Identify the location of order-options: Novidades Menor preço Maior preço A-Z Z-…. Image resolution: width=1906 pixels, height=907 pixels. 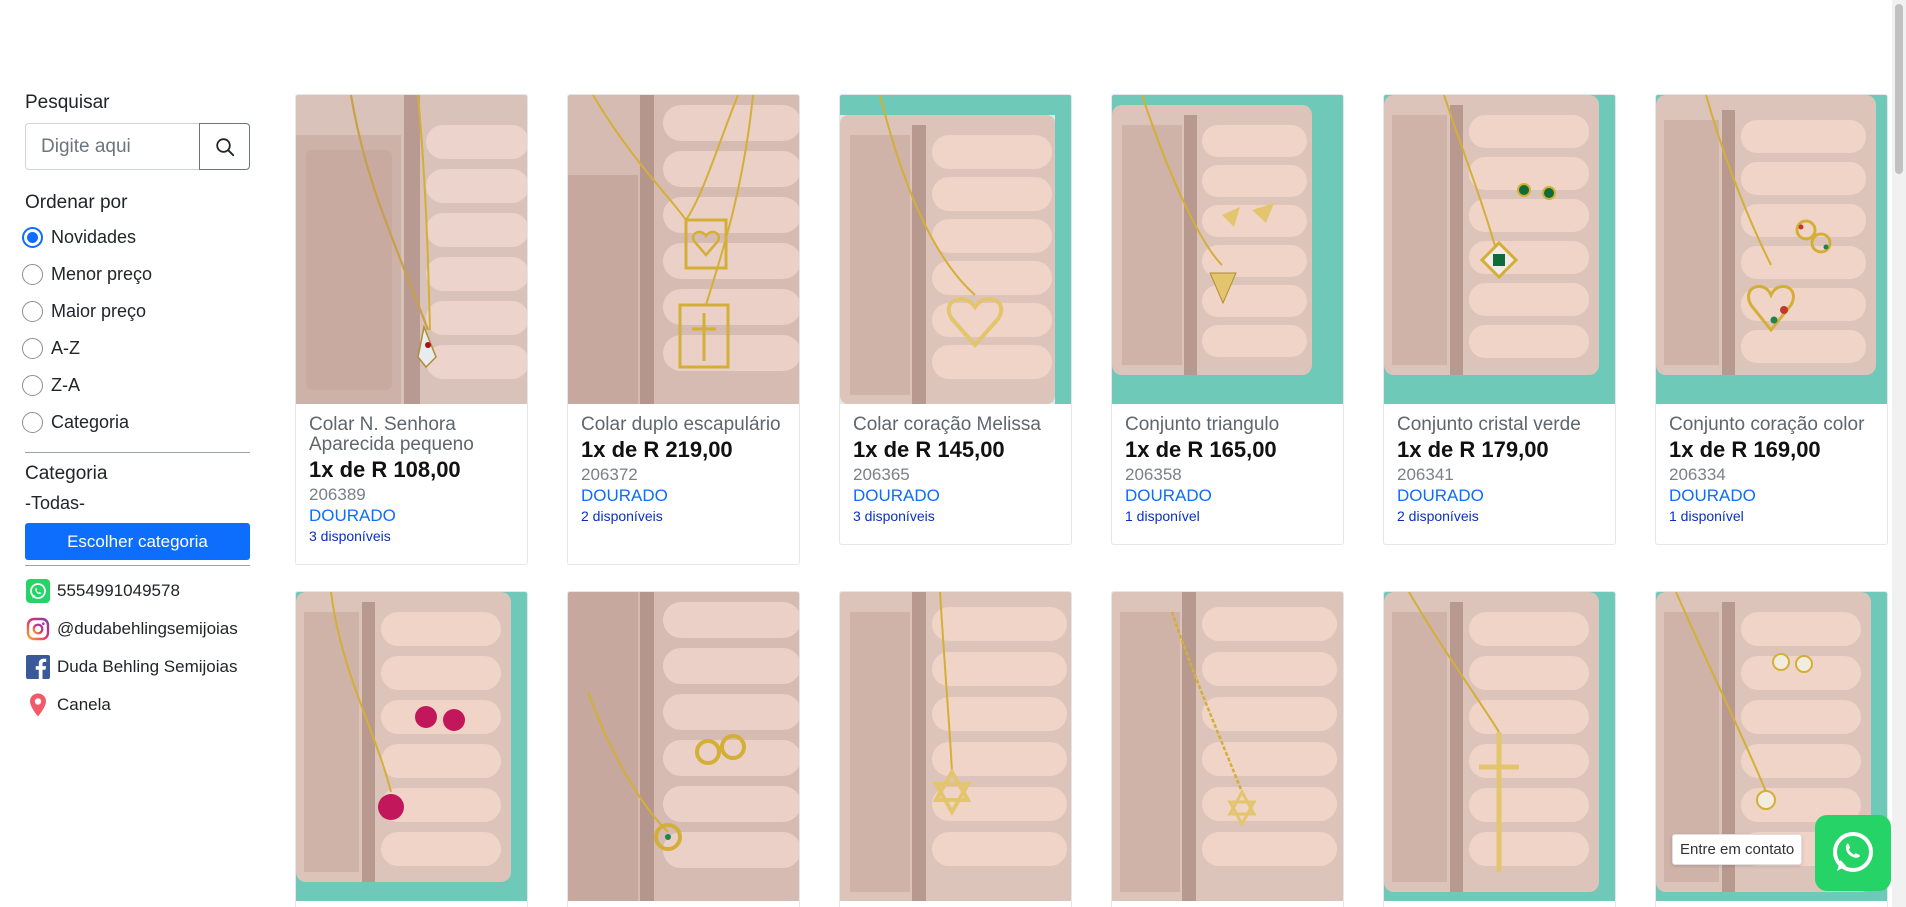
(136, 330).